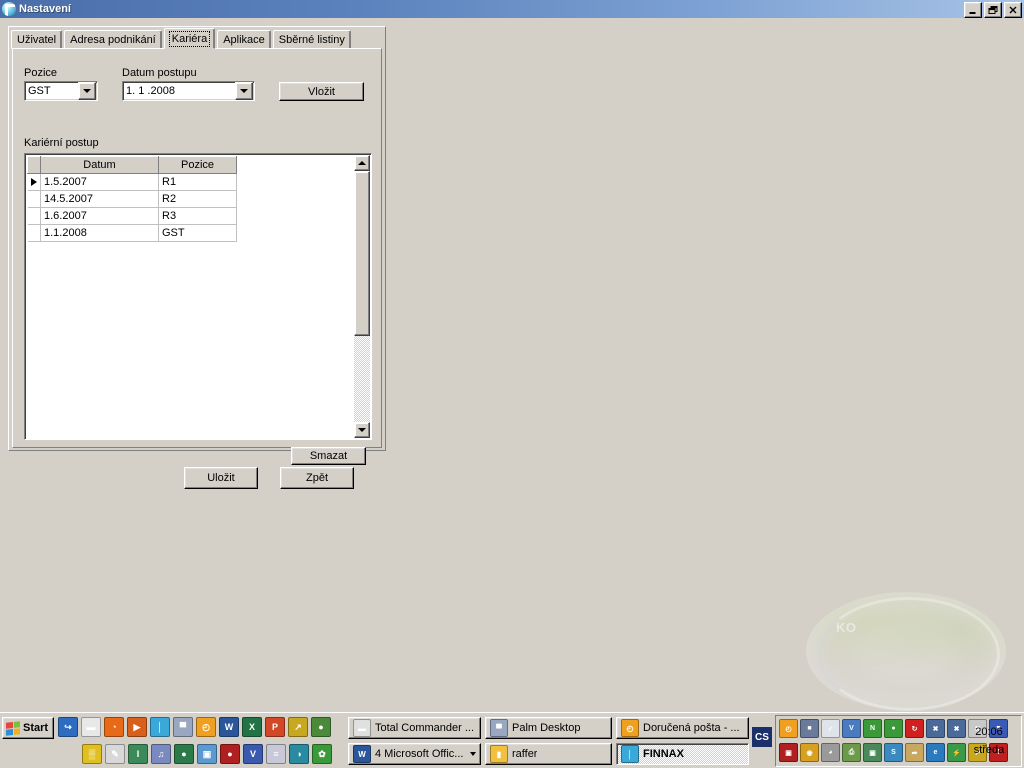 The width and height of the screenshot is (1024, 768). I want to click on green-ball-tray-icon: ●, so click(893, 728).